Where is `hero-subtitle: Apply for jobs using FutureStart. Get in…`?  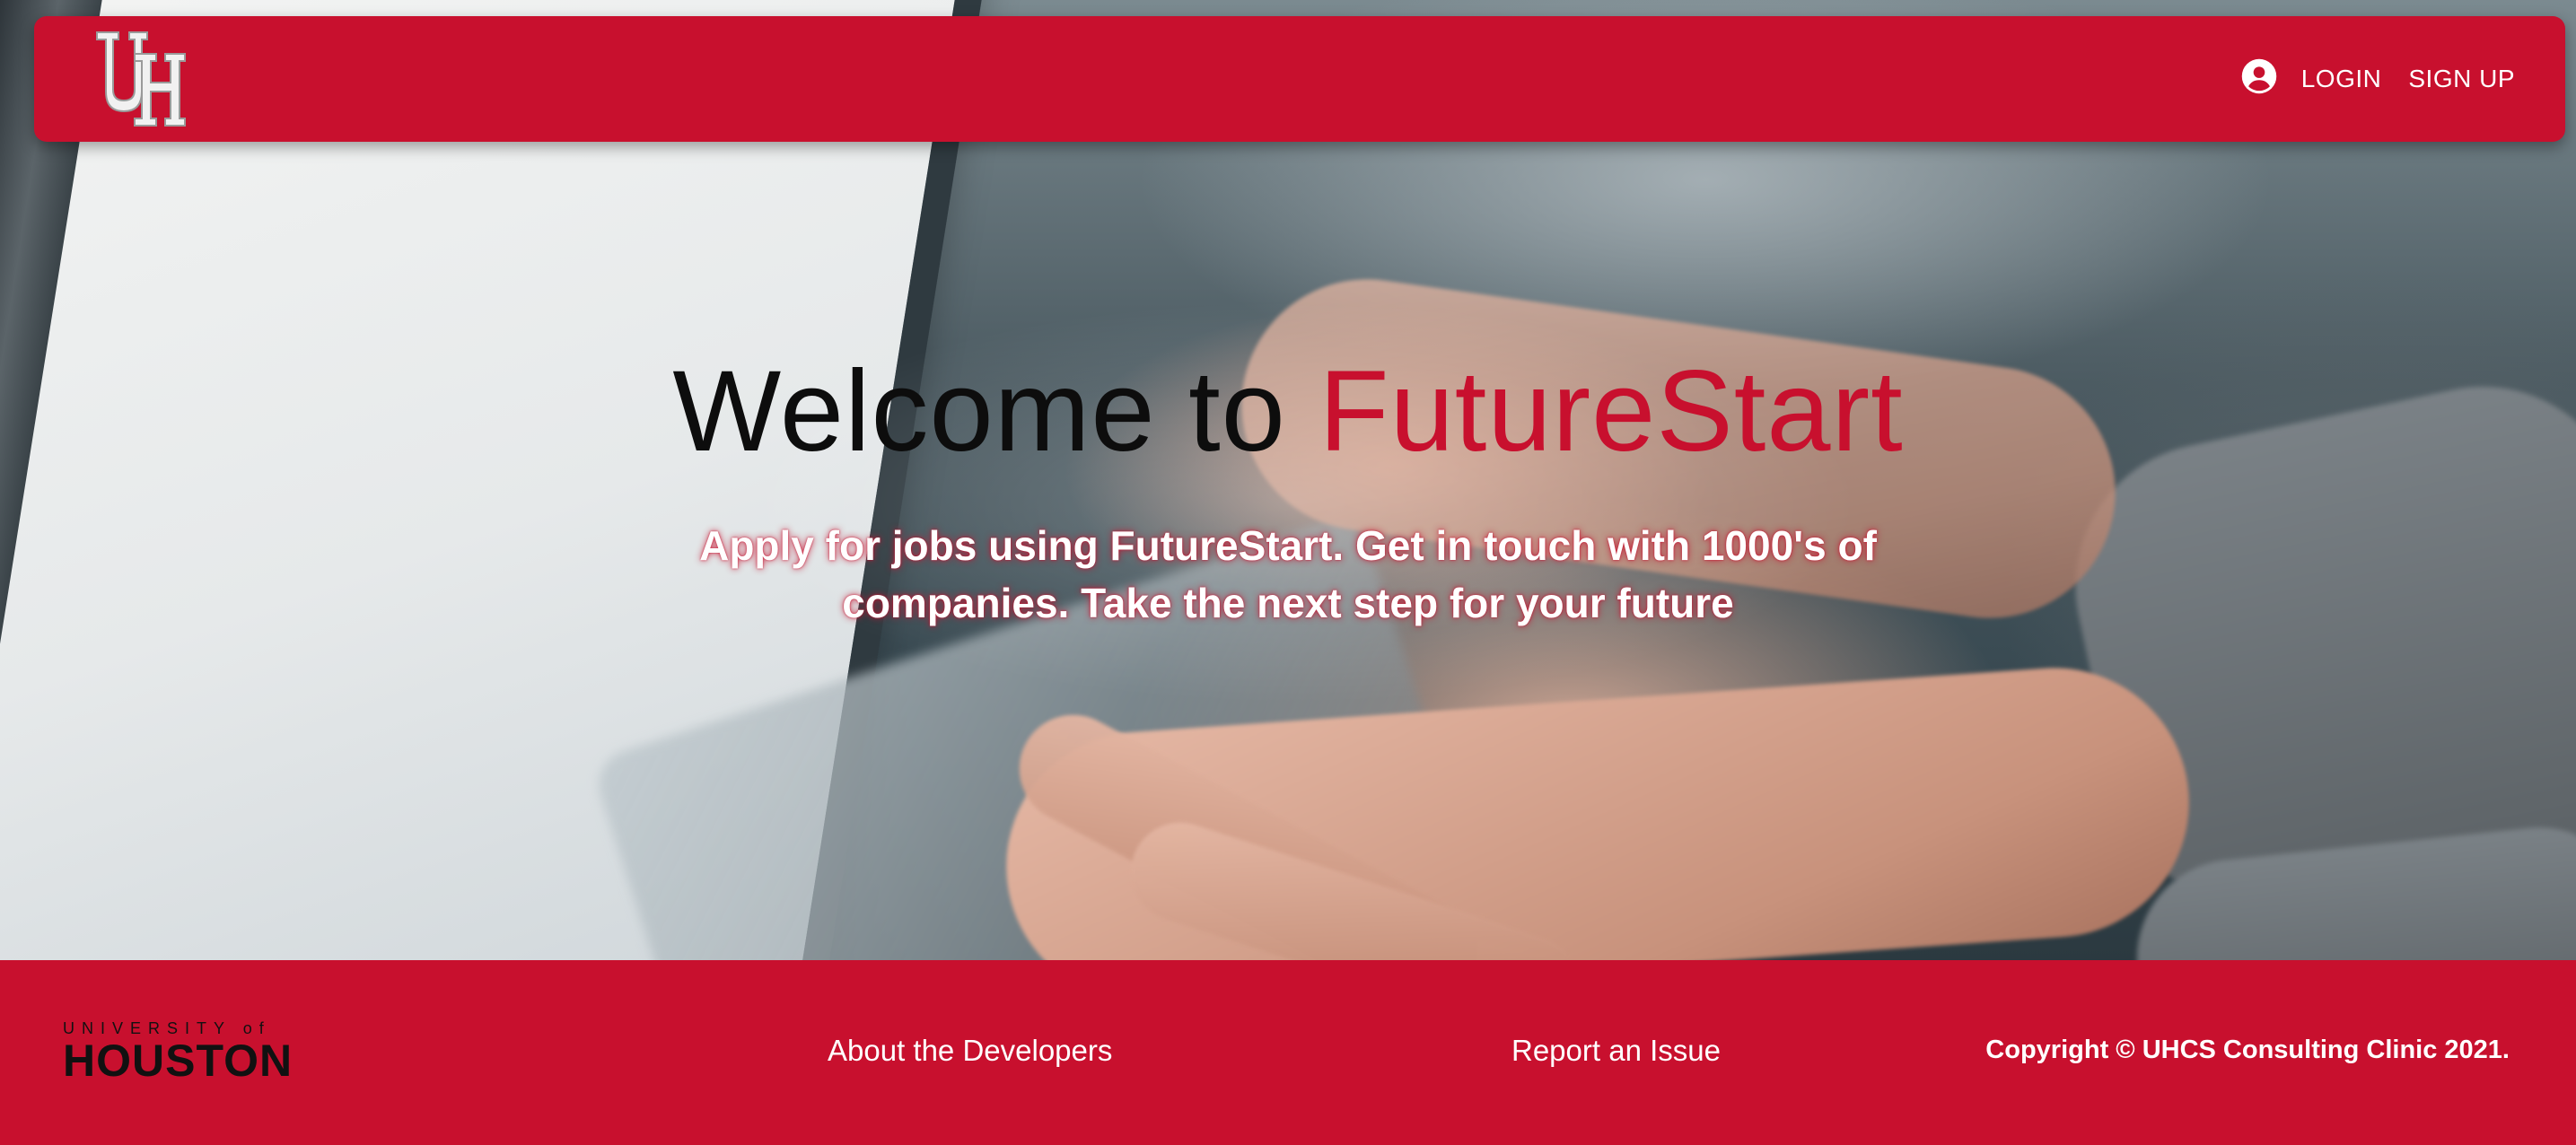 hero-subtitle: Apply for jobs using FutureStart. Get in… is located at coordinates (1288, 574).